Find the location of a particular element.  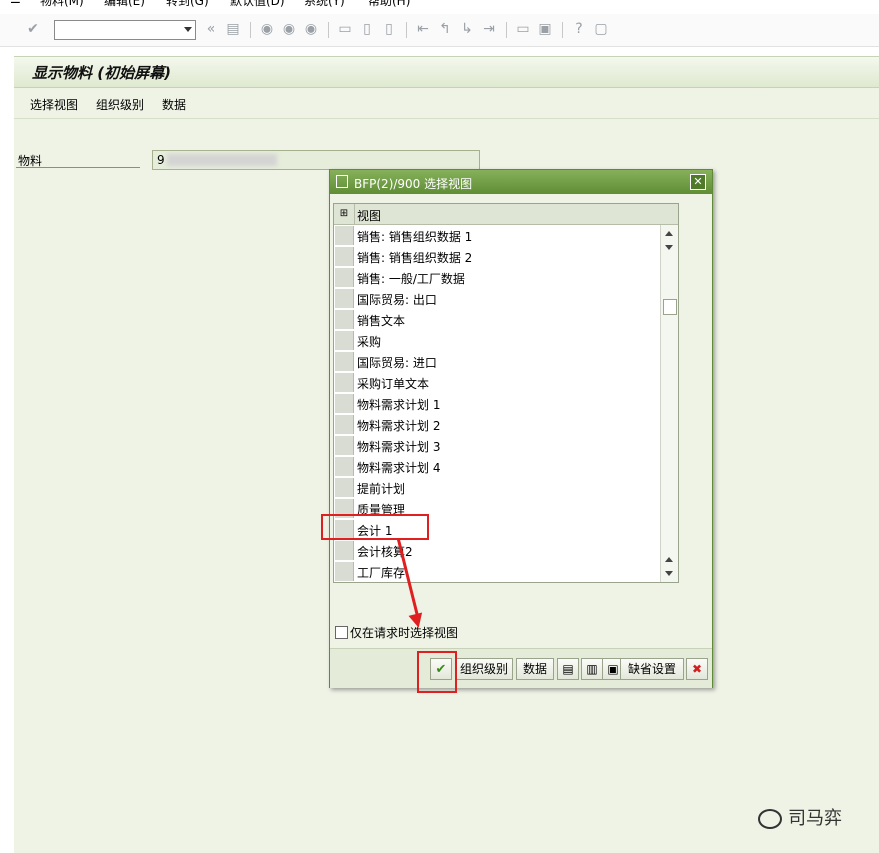

view-name: 工厂库存 is located at coordinates (381, 573).